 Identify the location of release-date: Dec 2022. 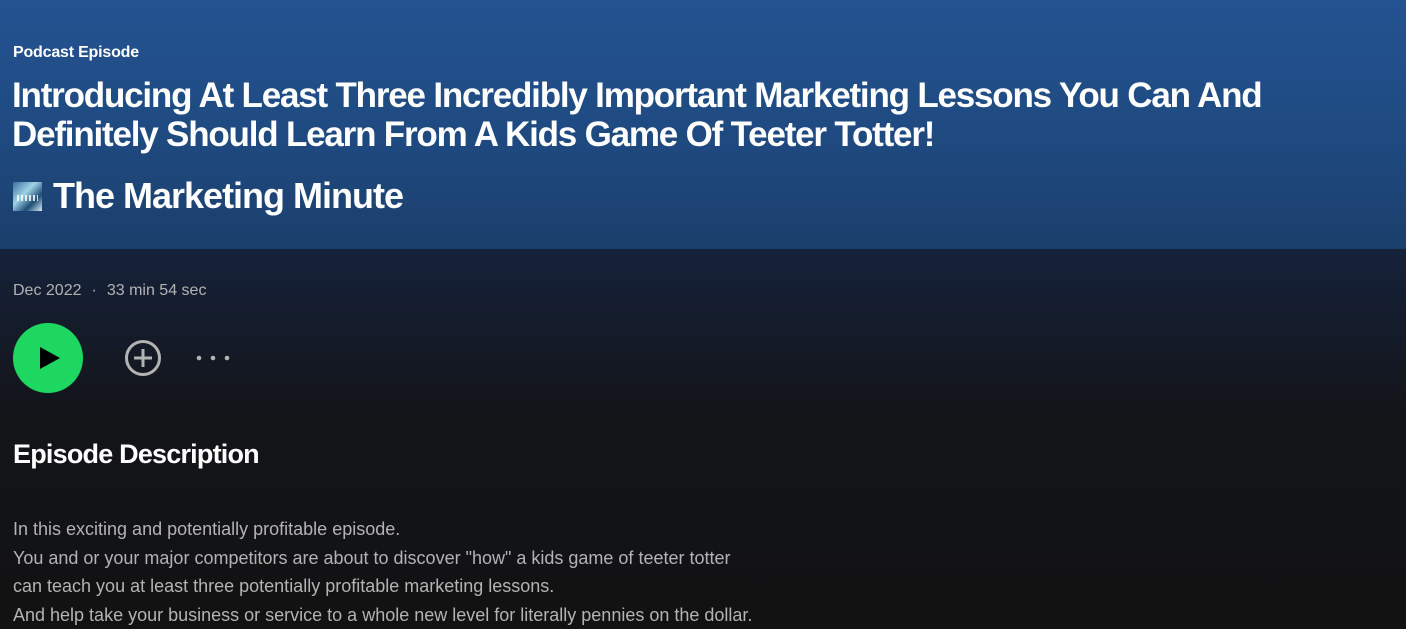
(47, 291).